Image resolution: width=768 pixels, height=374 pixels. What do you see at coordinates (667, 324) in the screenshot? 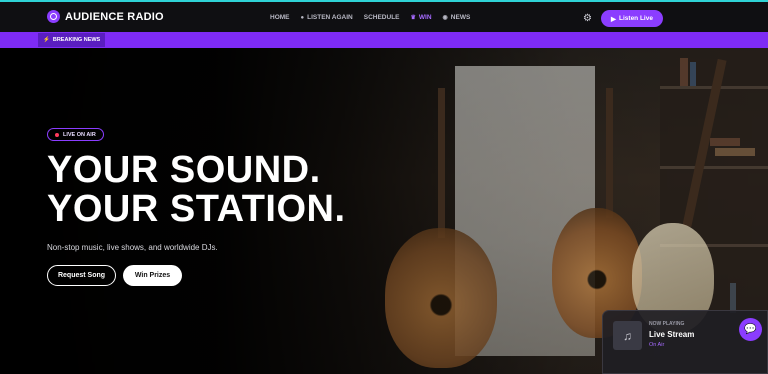
I see `now-playing-label: NOW PLAYING` at bounding box center [667, 324].